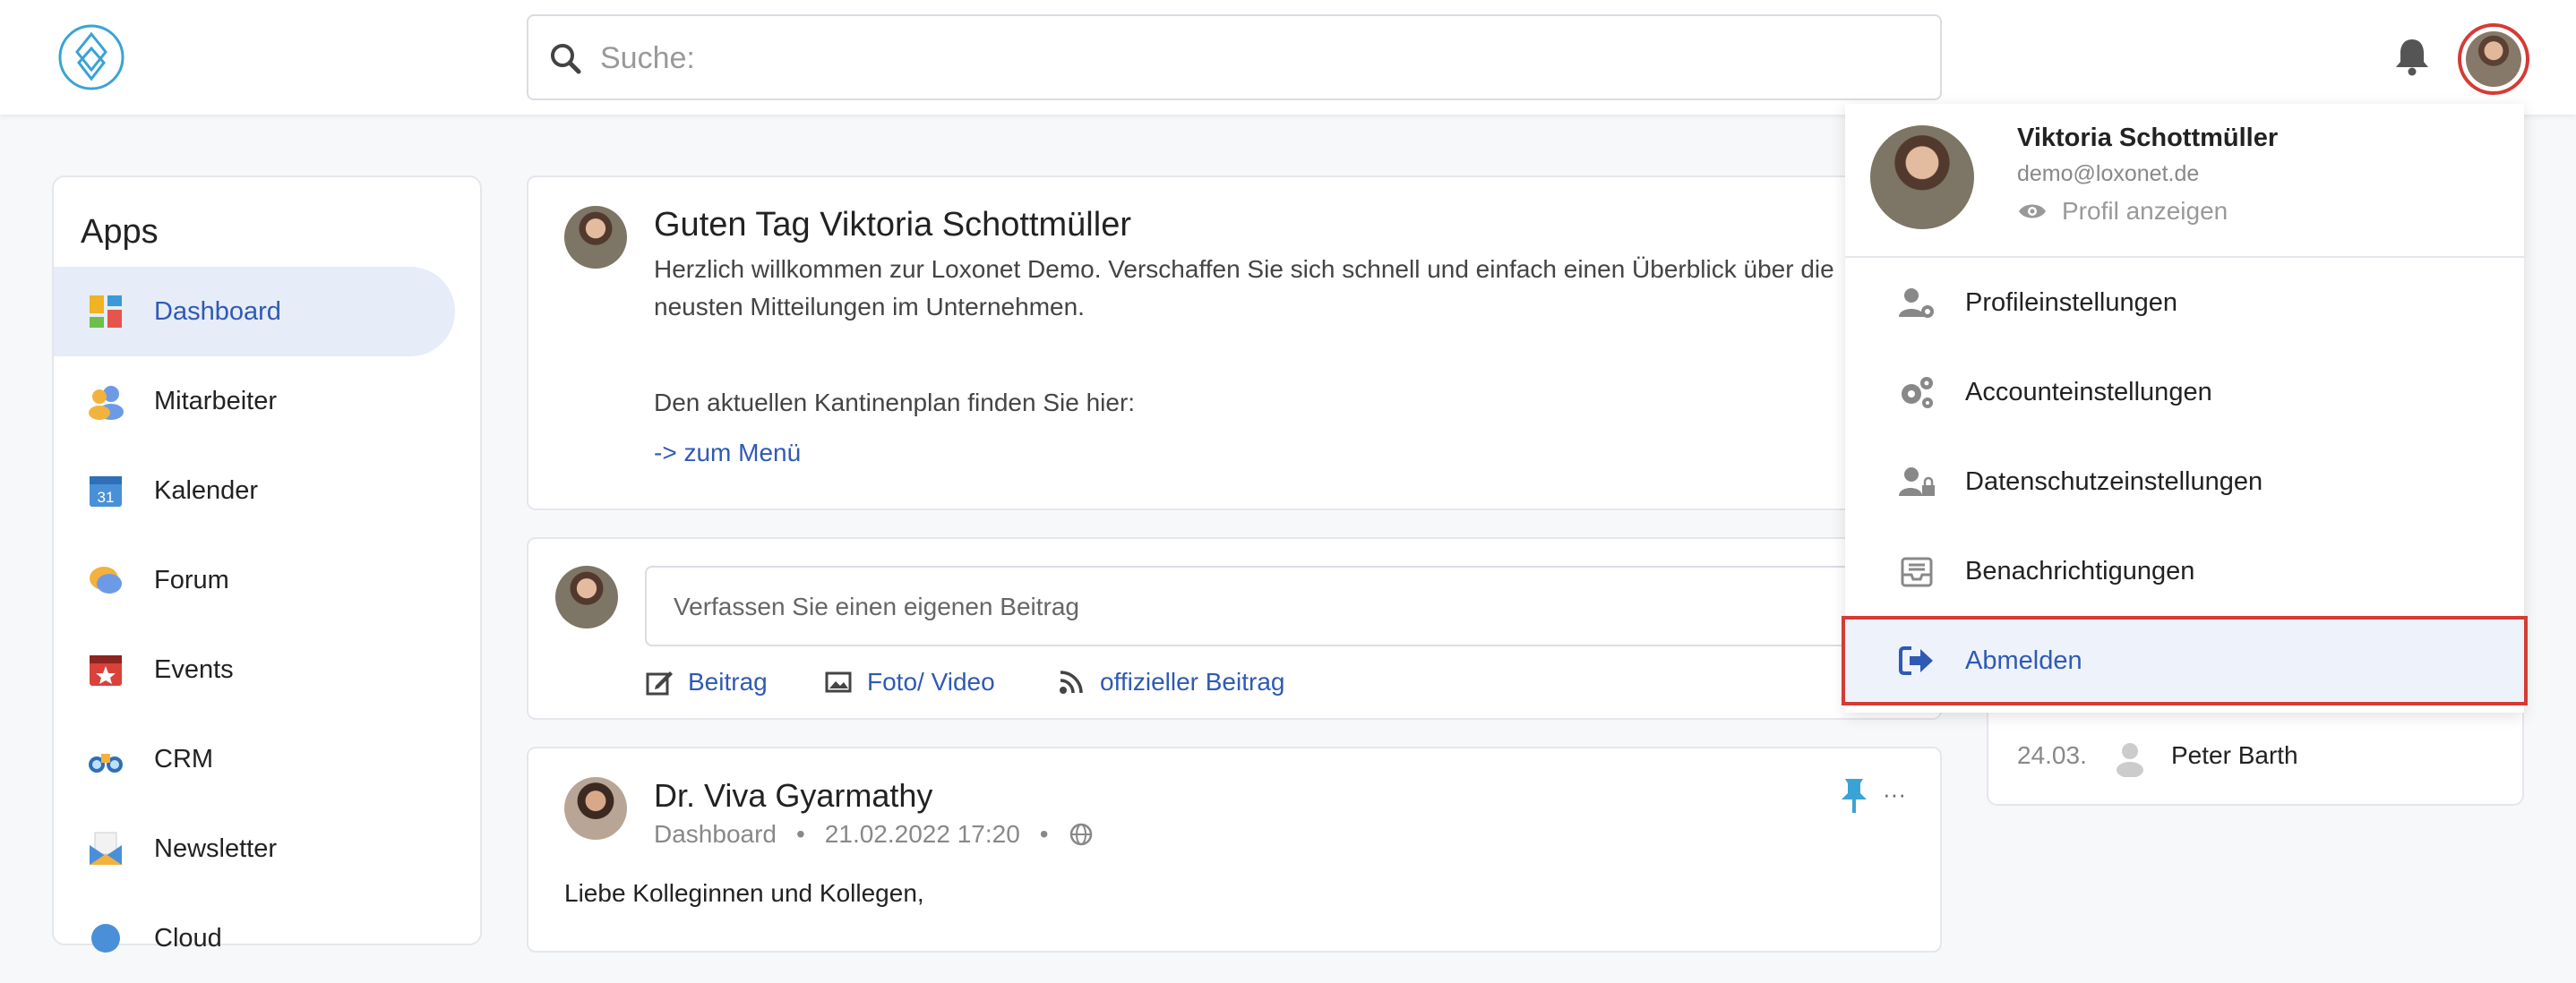 This screenshot has height=983, width=2576. Describe the element at coordinates (744, 893) in the screenshot. I see `post-body: Liebe Kolleginnen und Kollegen,` at that location.